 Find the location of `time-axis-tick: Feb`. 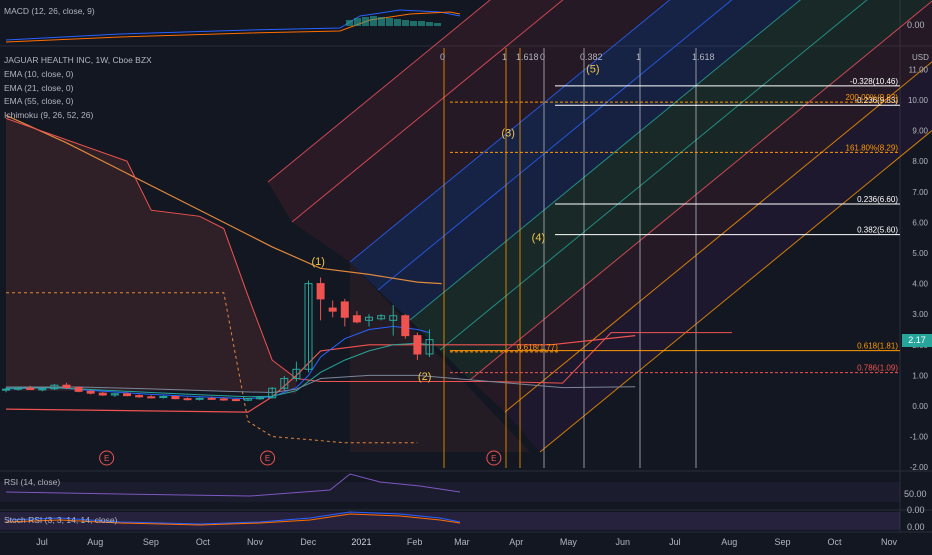

time-axis-tick: Feb is located at coordinates (415, 542).